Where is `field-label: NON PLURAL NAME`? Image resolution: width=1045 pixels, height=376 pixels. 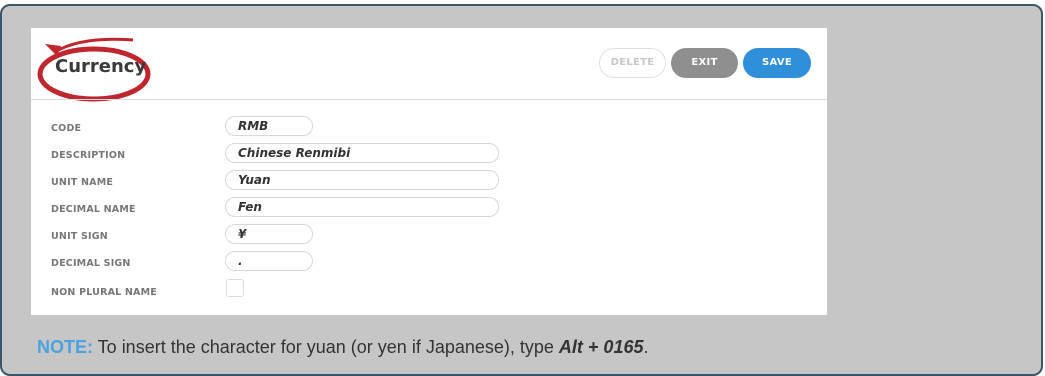 field-label: NON PLURAL NAME is located at coordinates (104, 292).